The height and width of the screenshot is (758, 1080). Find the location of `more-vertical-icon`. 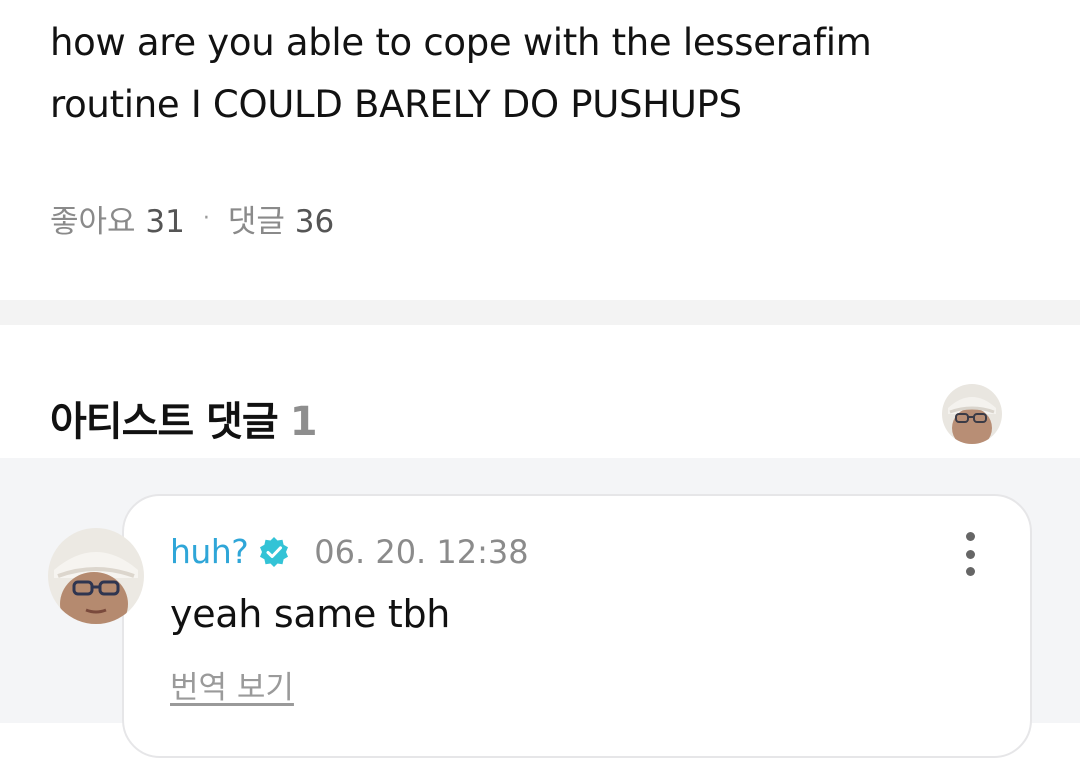

more-vertical-icon is located at coordinates (970, 536).